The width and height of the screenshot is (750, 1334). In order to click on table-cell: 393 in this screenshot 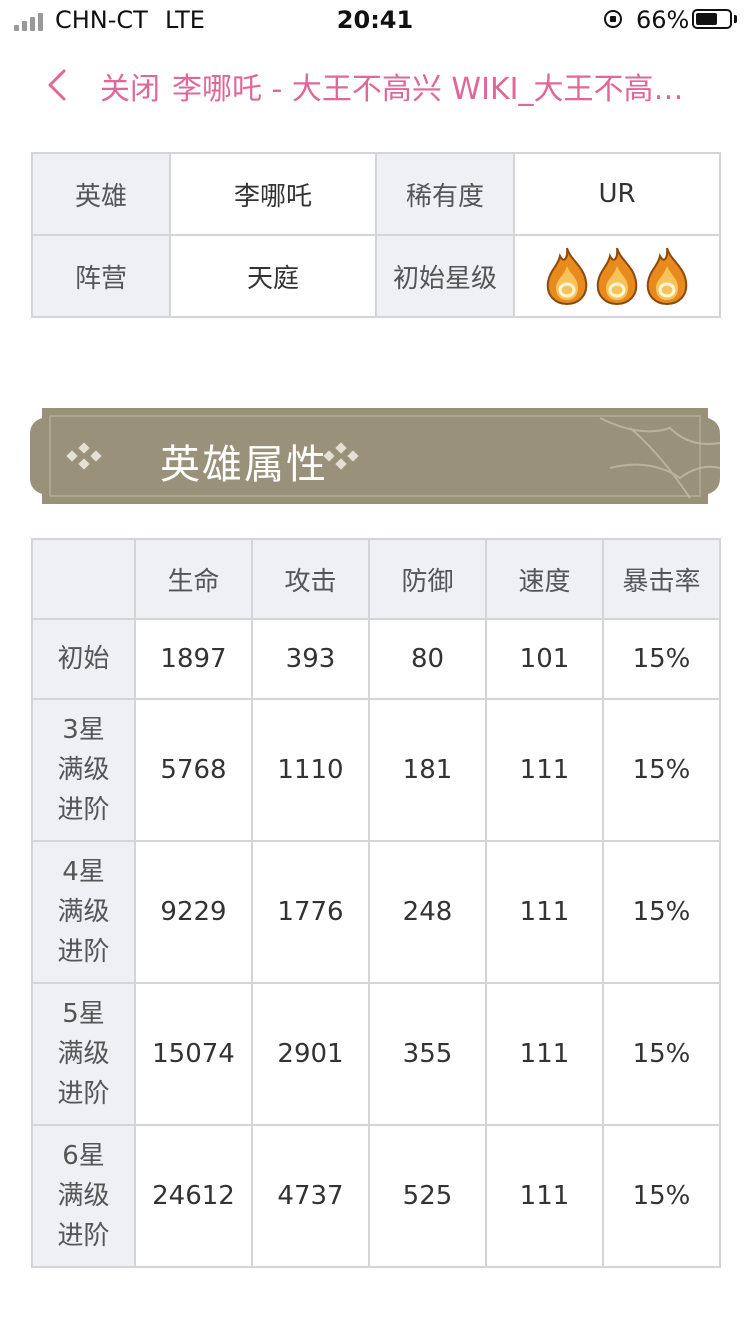, I will do `click(310, 659)`.